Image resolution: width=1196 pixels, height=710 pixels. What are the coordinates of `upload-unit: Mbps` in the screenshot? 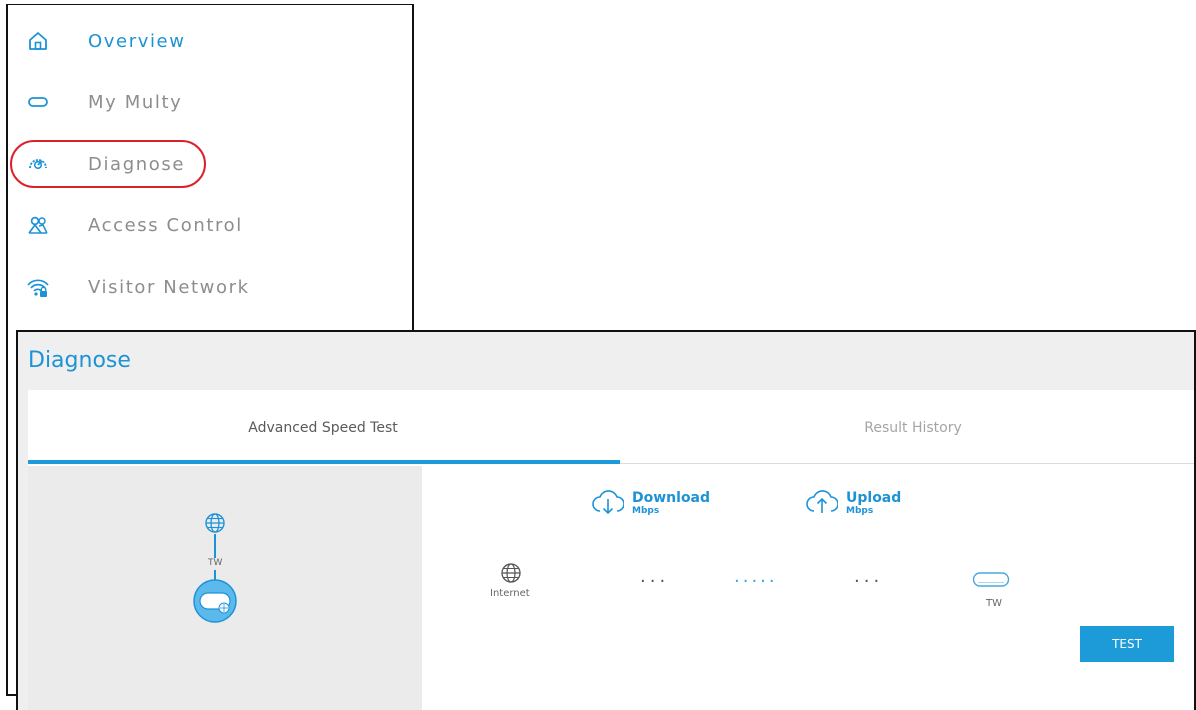 It's located at (860, 511).